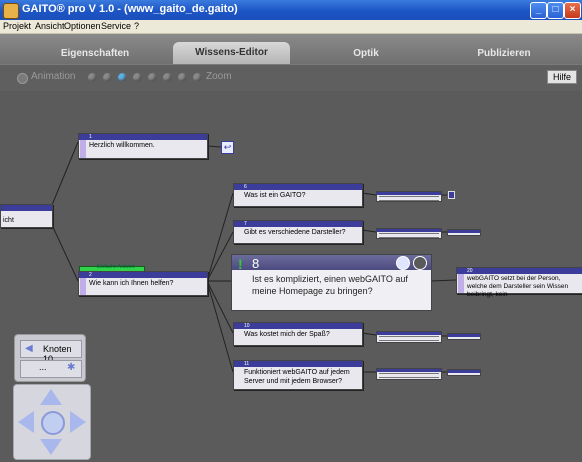 The width and height of the screenshot is (582, 462). Describe the element at coordinates (51, 397) in the screenshot. I see `arrow-up-icon` at that location.